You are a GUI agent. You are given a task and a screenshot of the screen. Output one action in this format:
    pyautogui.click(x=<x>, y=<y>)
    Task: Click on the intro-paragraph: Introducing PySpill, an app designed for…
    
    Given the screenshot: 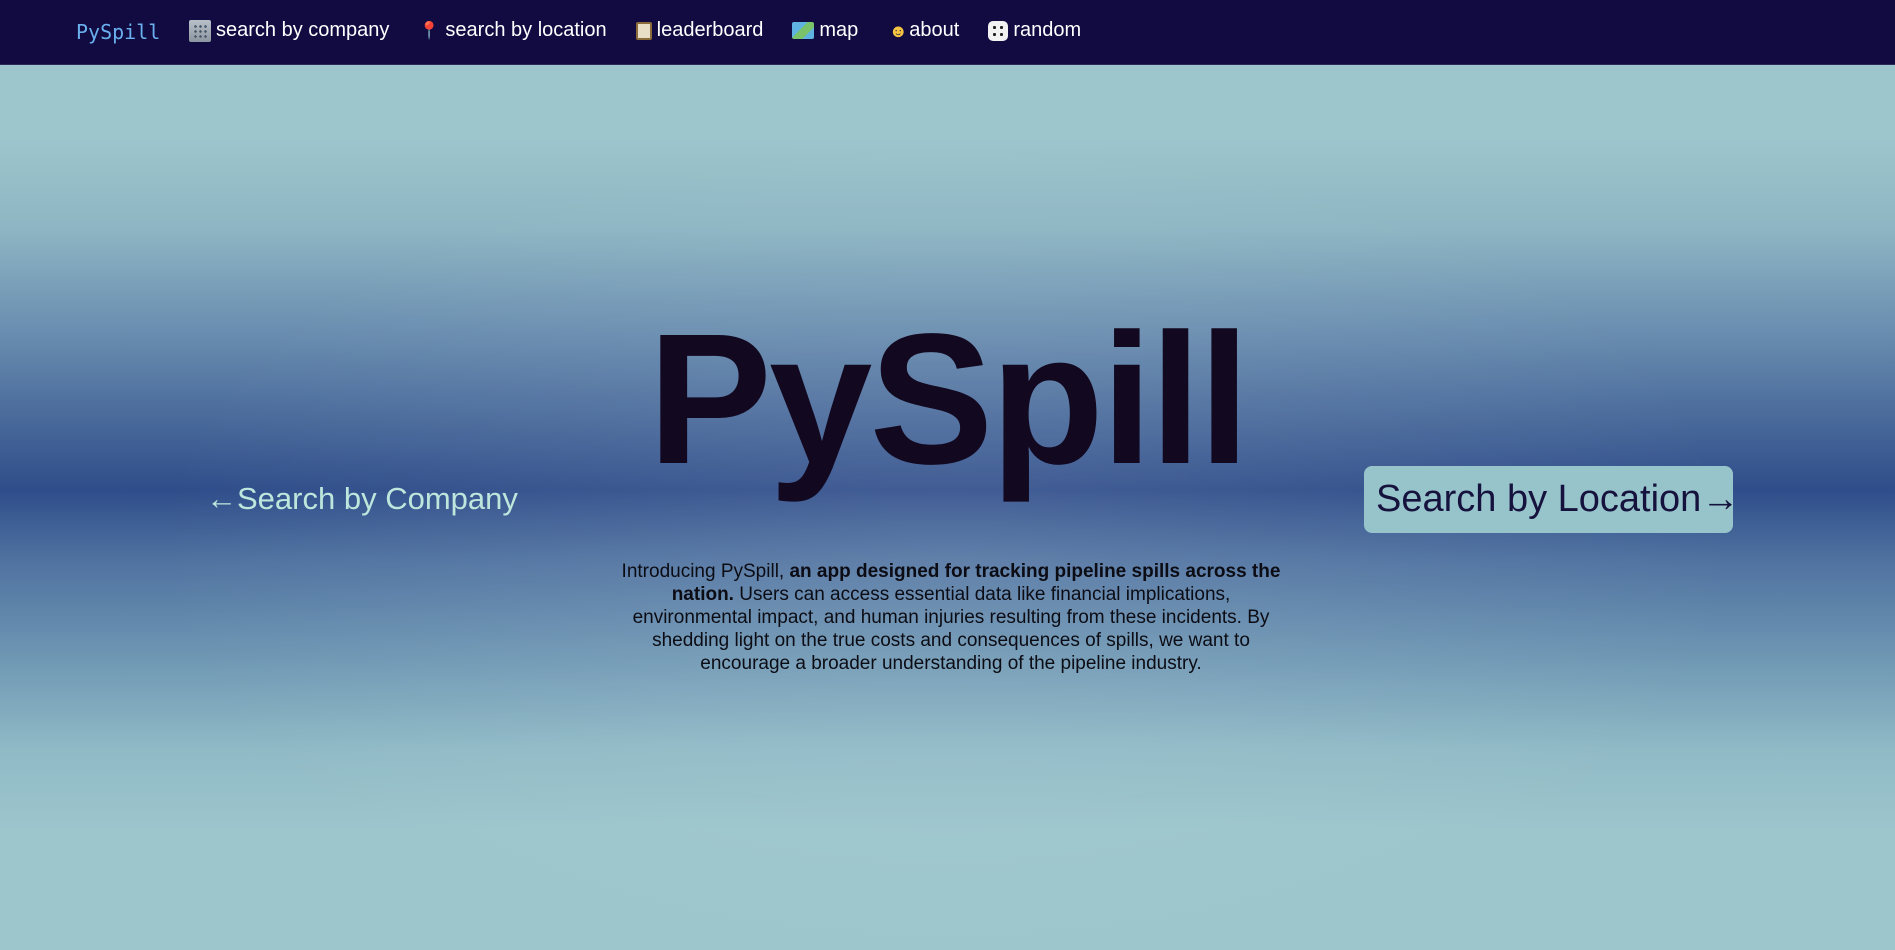 What is the action you would take?
    pyautogui.click(x=951, y=617)
    